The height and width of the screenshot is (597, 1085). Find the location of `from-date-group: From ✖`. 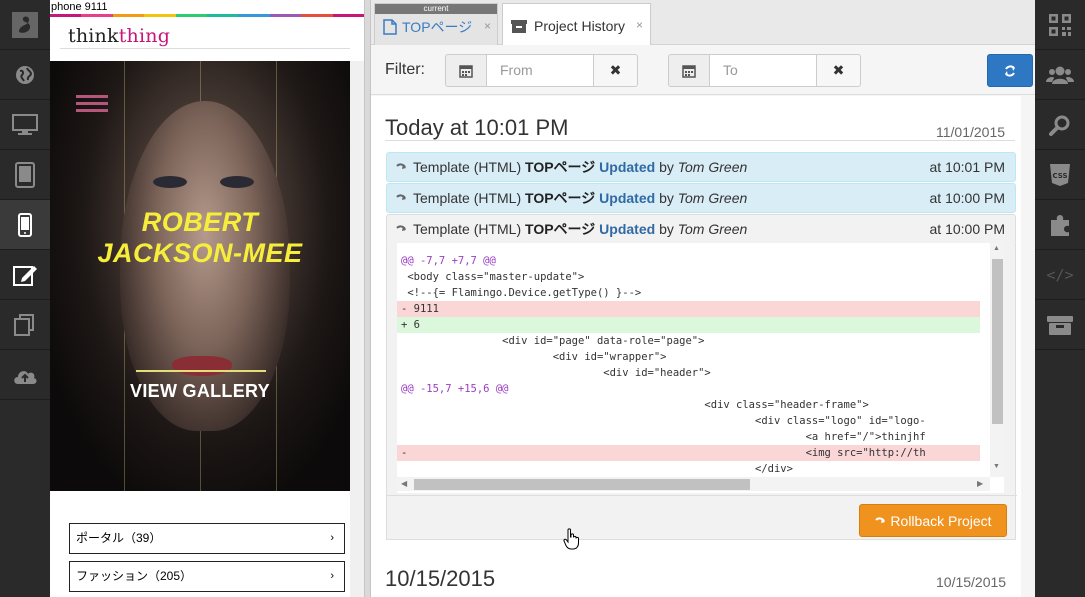

from-date-group: From ✖ is located at coordinates (541, 70).